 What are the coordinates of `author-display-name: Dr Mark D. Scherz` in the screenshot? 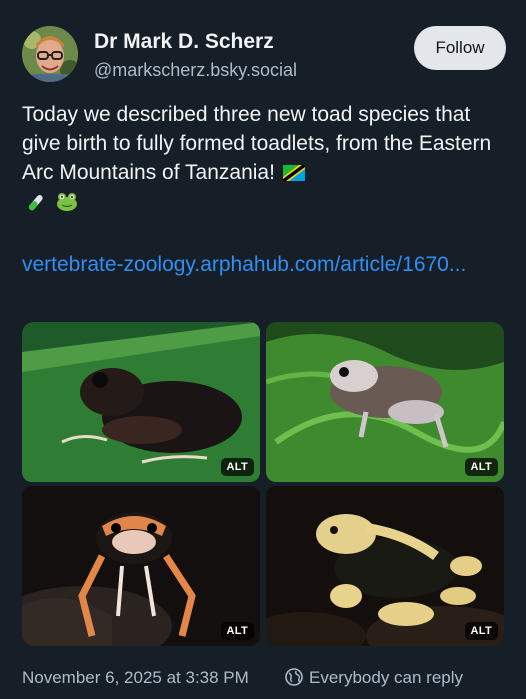 It's located at (184, 42).